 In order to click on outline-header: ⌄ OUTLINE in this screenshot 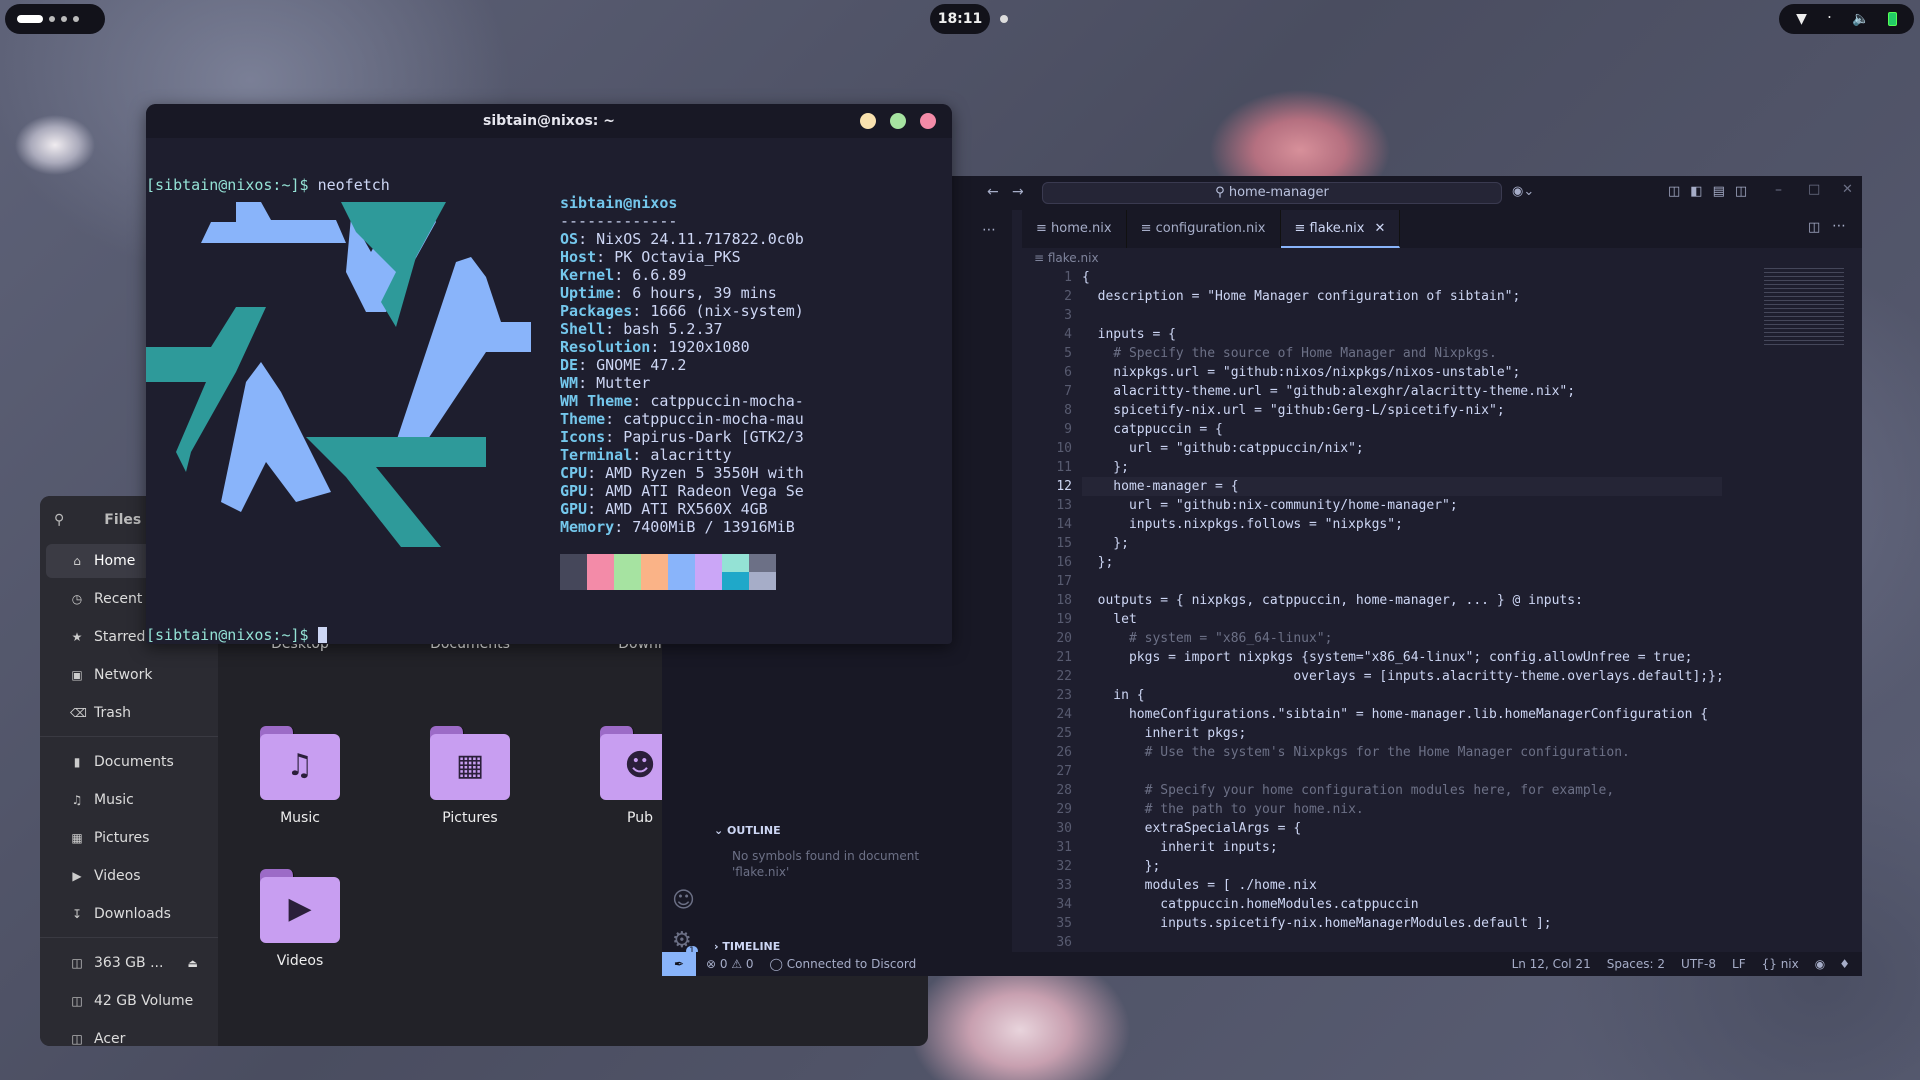, I will do `click(747, 830)`.